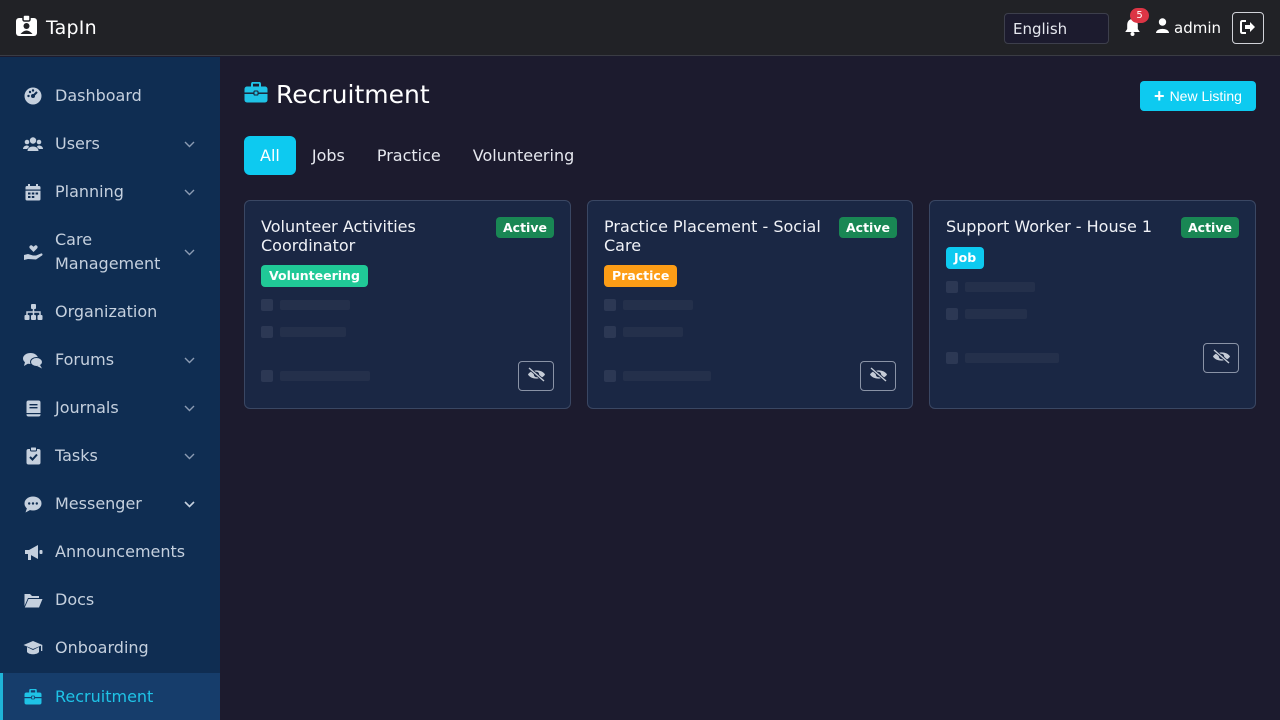 Image resolution: width=1280 pixels, height=720 pixels. I want to click on id-badge-icon, so click(26, 27).